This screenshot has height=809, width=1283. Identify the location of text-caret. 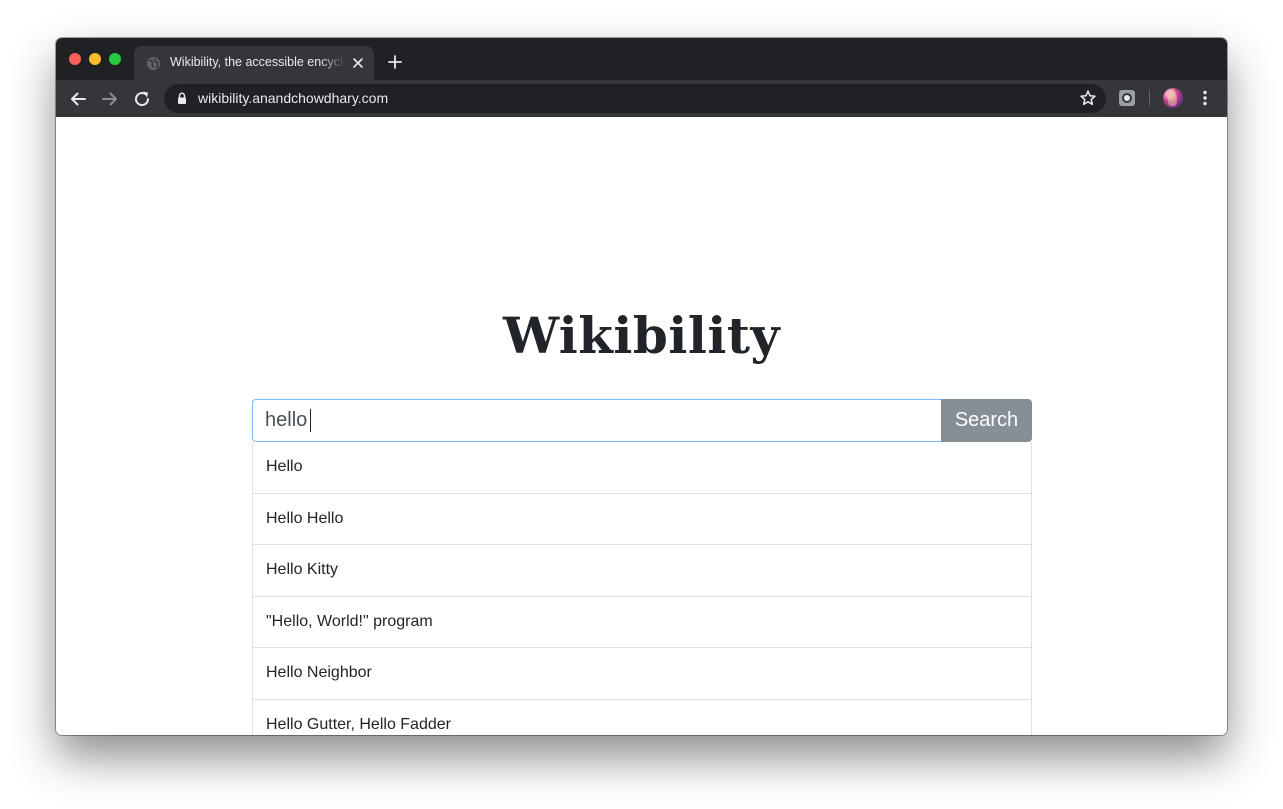
(310, 420).